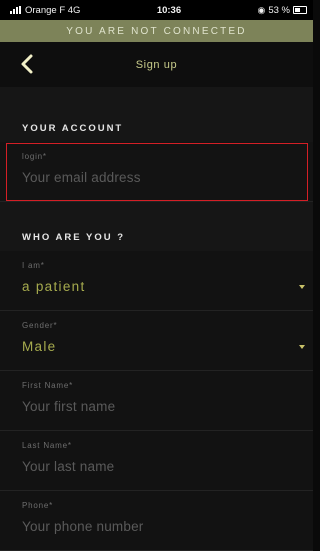 The height and width of the screenshot is (551, 320). Describe the element at coordinates (81, 177) in the screenshot. I see `login-input: Your email address` at that location.